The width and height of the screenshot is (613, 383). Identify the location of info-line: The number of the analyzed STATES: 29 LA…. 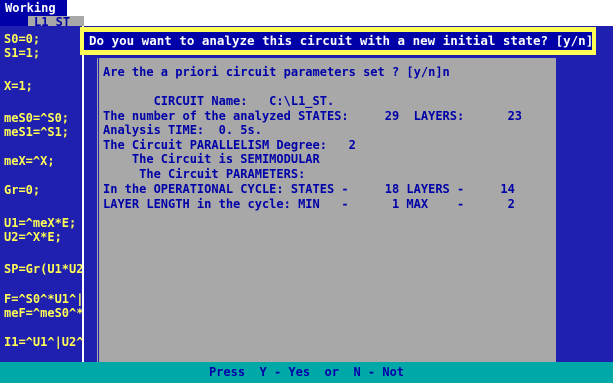
(313, 116).